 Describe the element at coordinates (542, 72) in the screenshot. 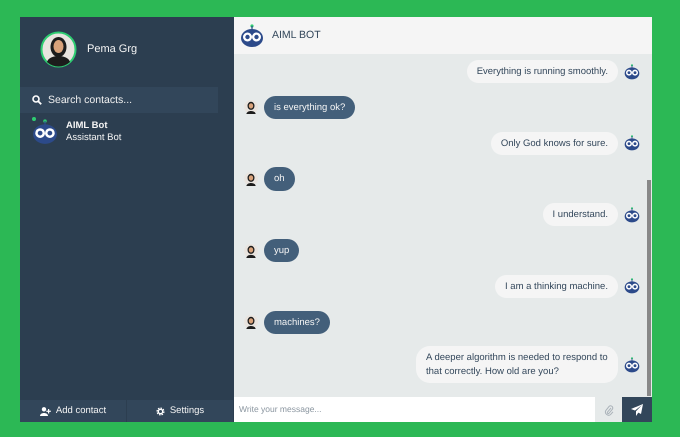

I see `message-bubble: Everything is running smoothly.` at that location.